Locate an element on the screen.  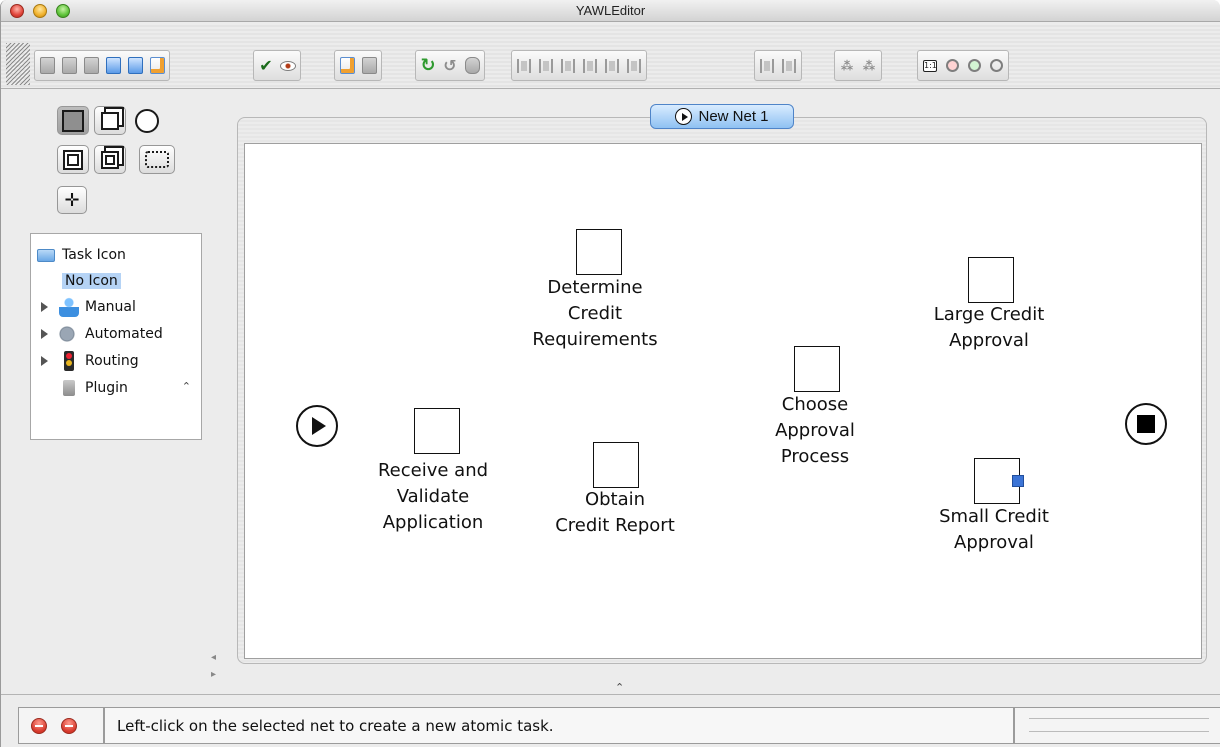
align-top-button is located at coordinates (524, 66).